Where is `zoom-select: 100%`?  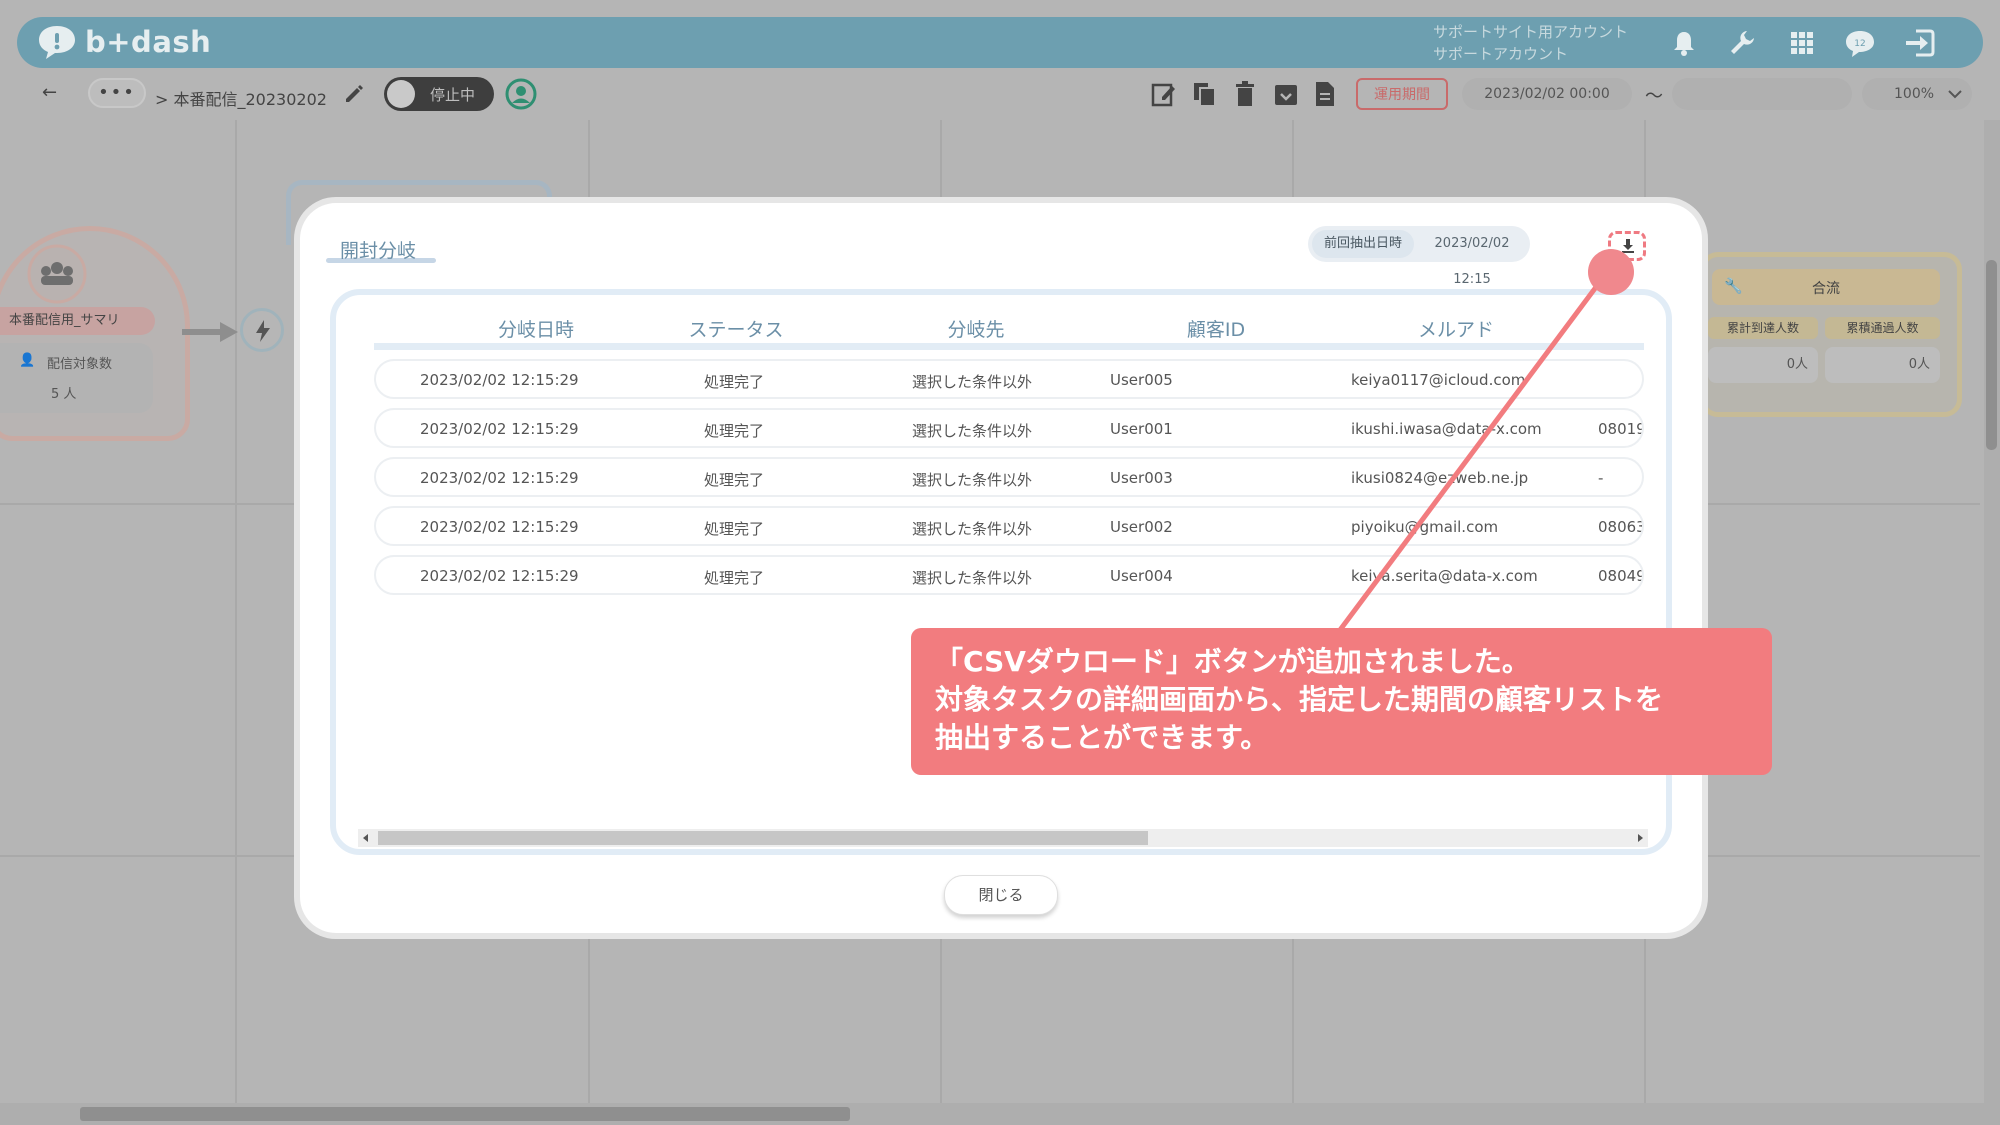 zoom-select: 100% is located at coordinates (1917, 94).